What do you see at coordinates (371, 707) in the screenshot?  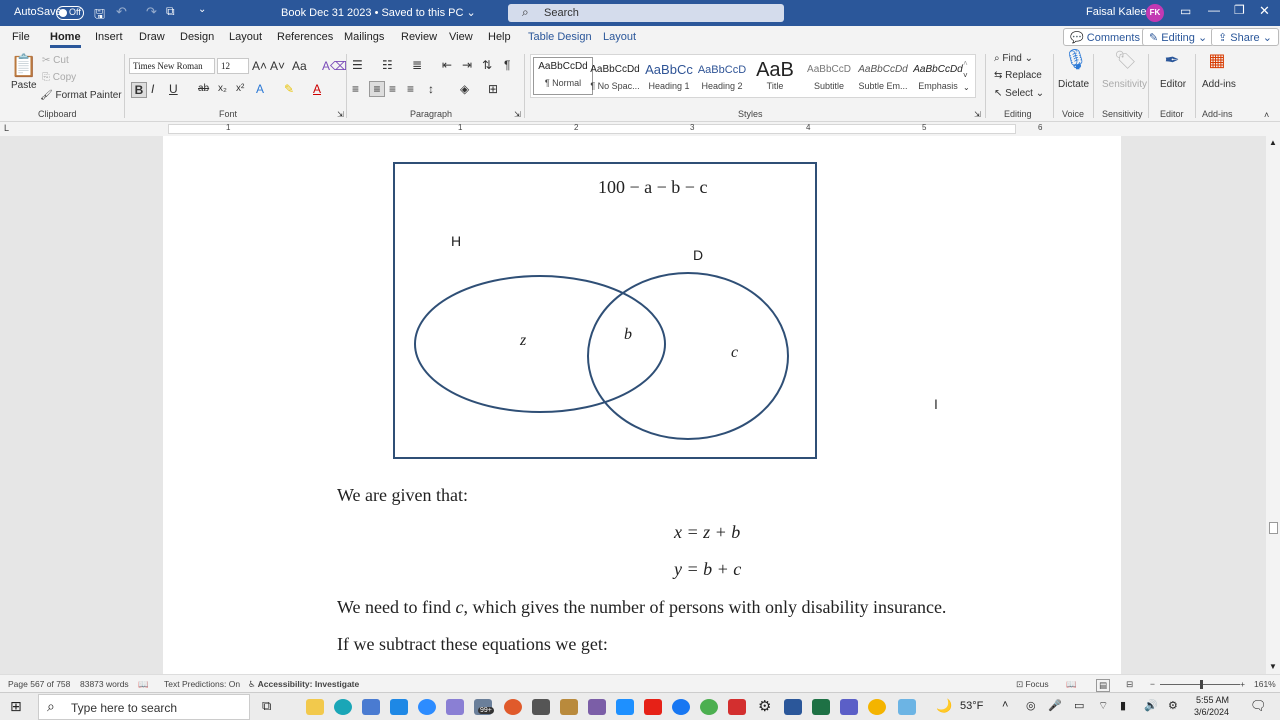 I see `store-icon` at bounding box center [371, 707].